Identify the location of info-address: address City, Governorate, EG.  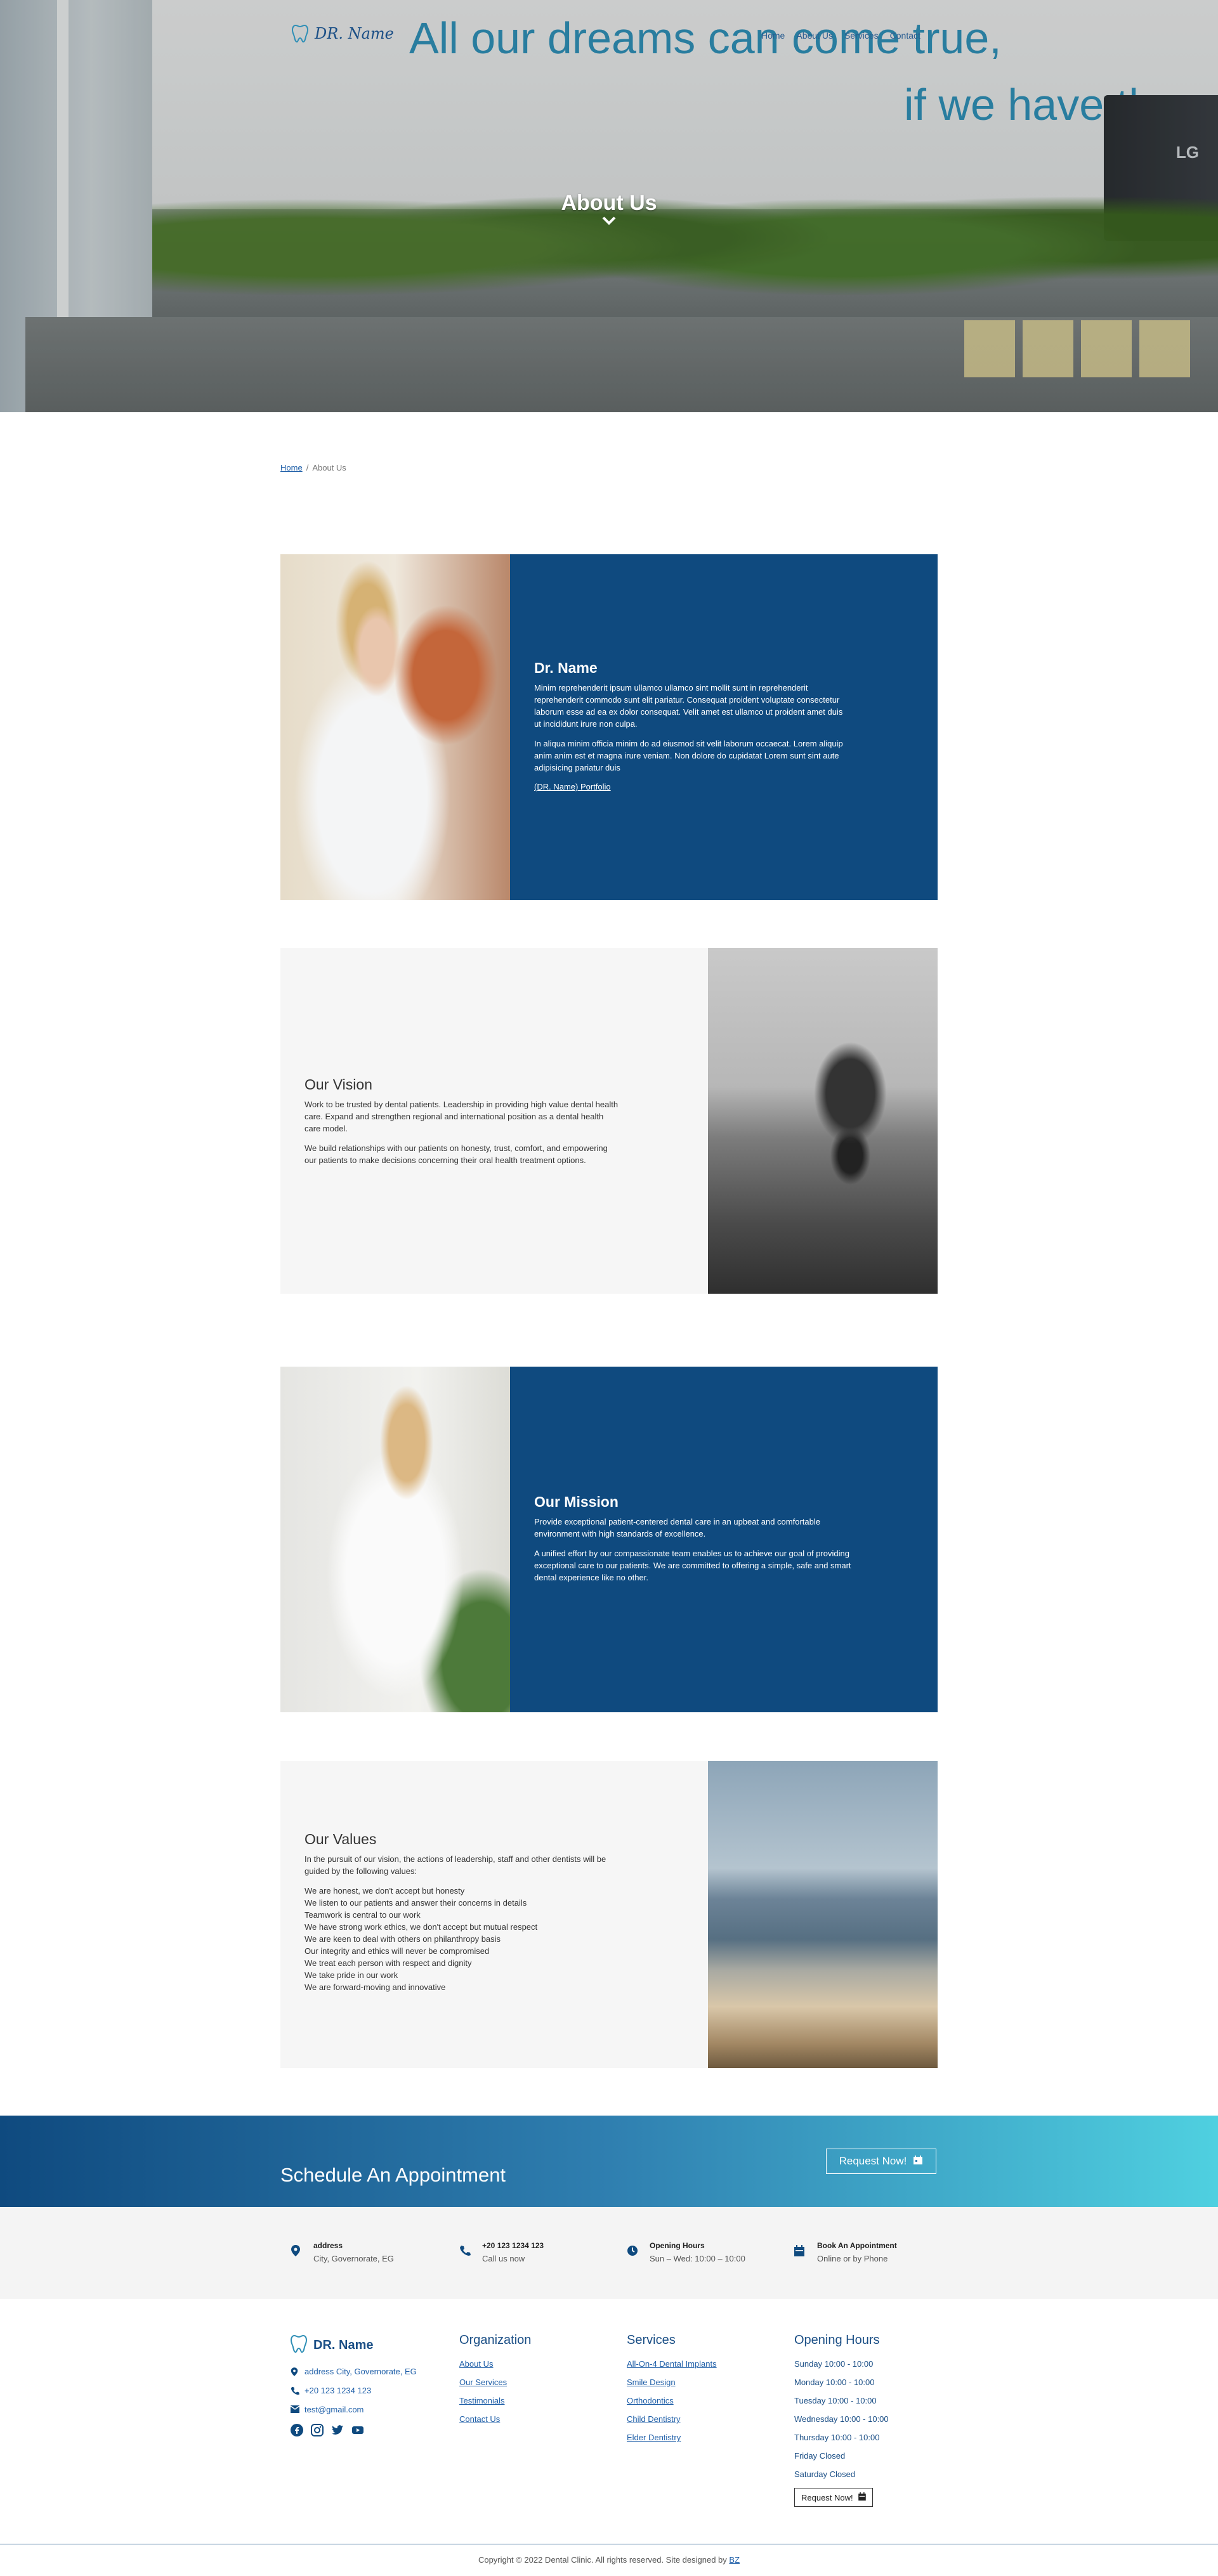
(343, 2252).